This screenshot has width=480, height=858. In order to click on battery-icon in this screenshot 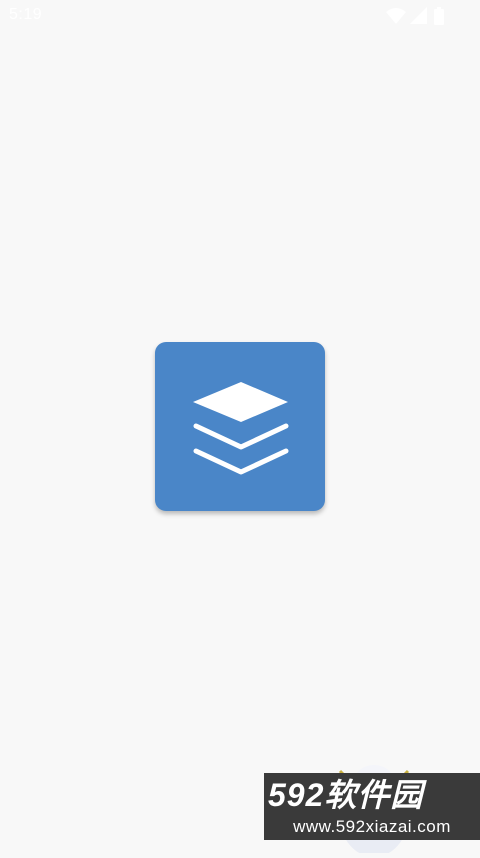, I will do `click(439, 18)`.